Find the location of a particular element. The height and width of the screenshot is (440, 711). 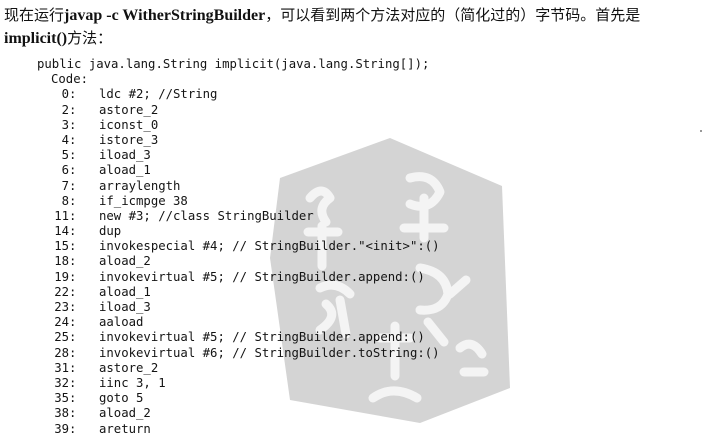

bytecode-offset: 22 is located at coordinates (61, 291).